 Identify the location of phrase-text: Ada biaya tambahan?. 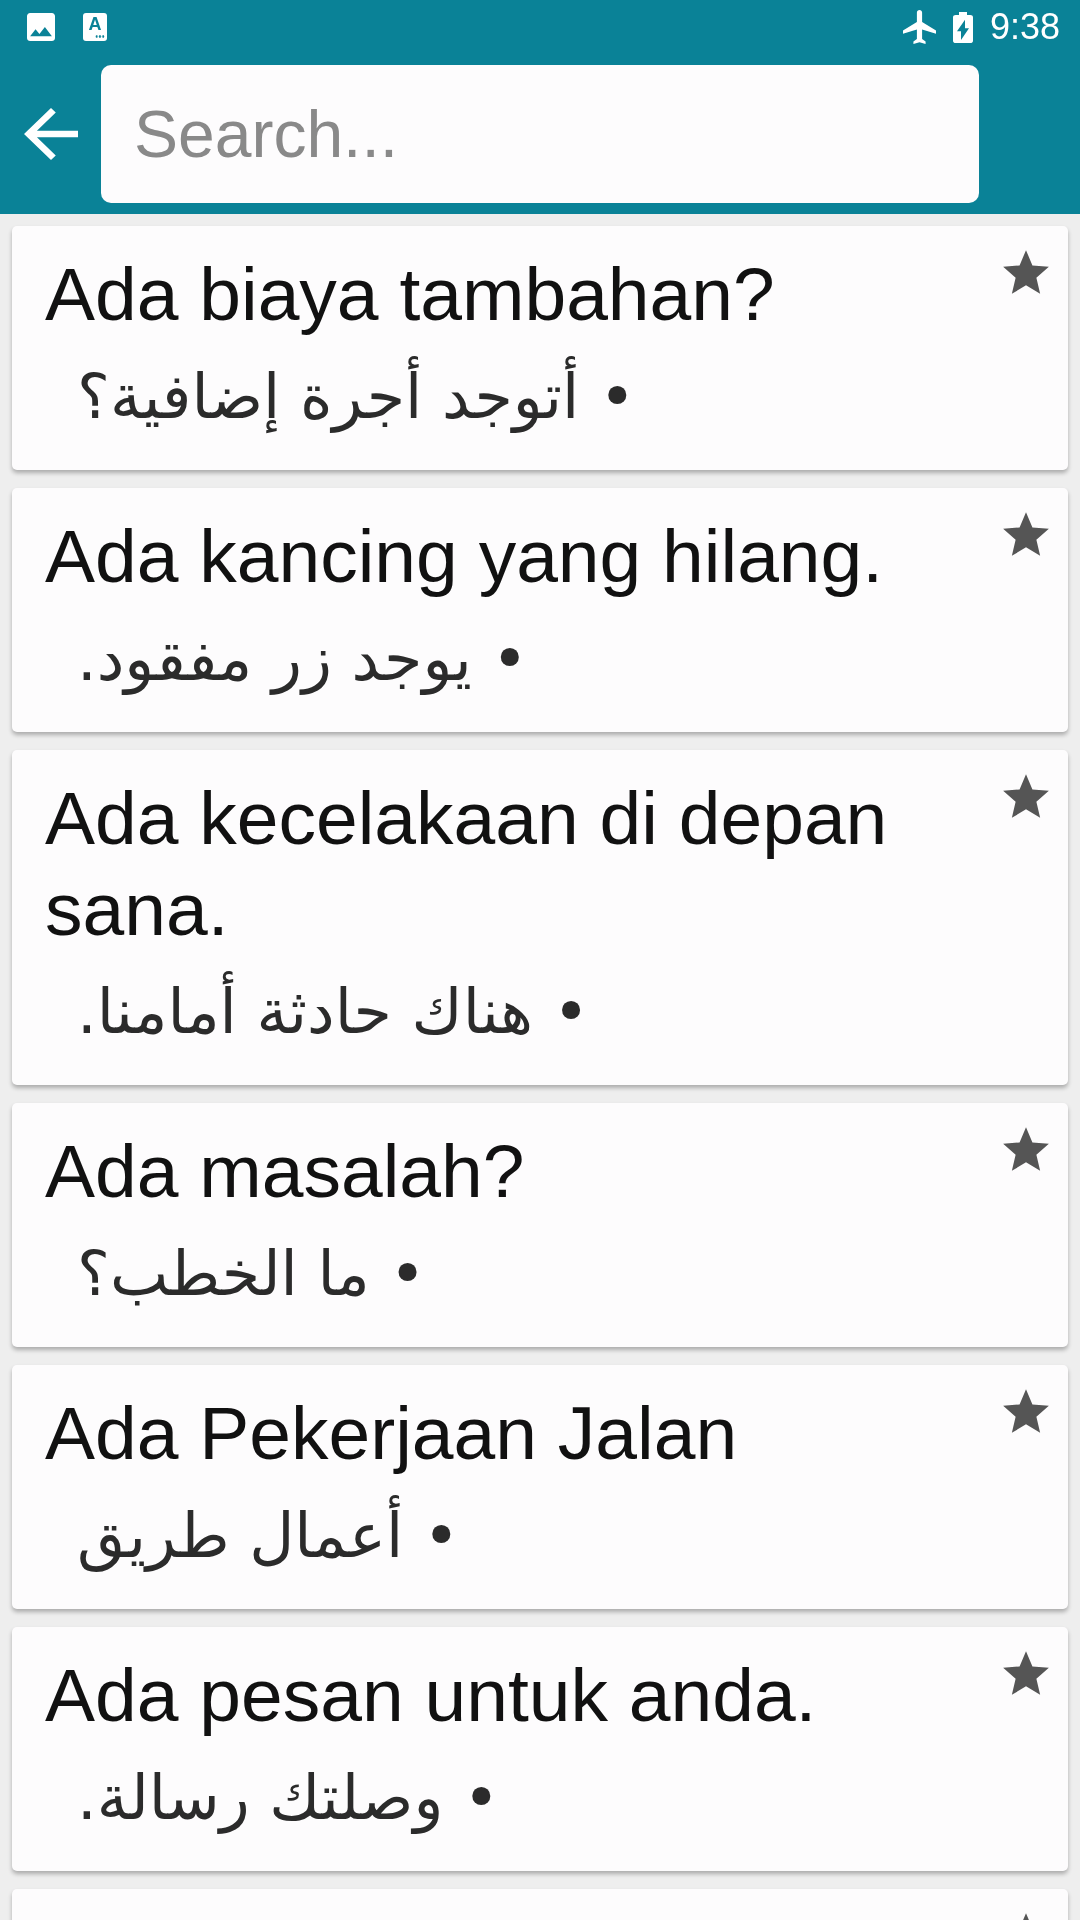
(410, 294).